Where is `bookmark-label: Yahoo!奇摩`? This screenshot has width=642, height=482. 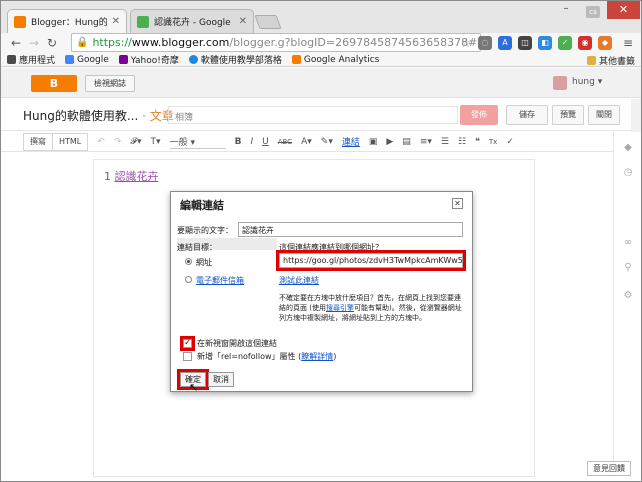
bookmark-label: Yahoo!奇摩 is located at coordinates (154, 61).